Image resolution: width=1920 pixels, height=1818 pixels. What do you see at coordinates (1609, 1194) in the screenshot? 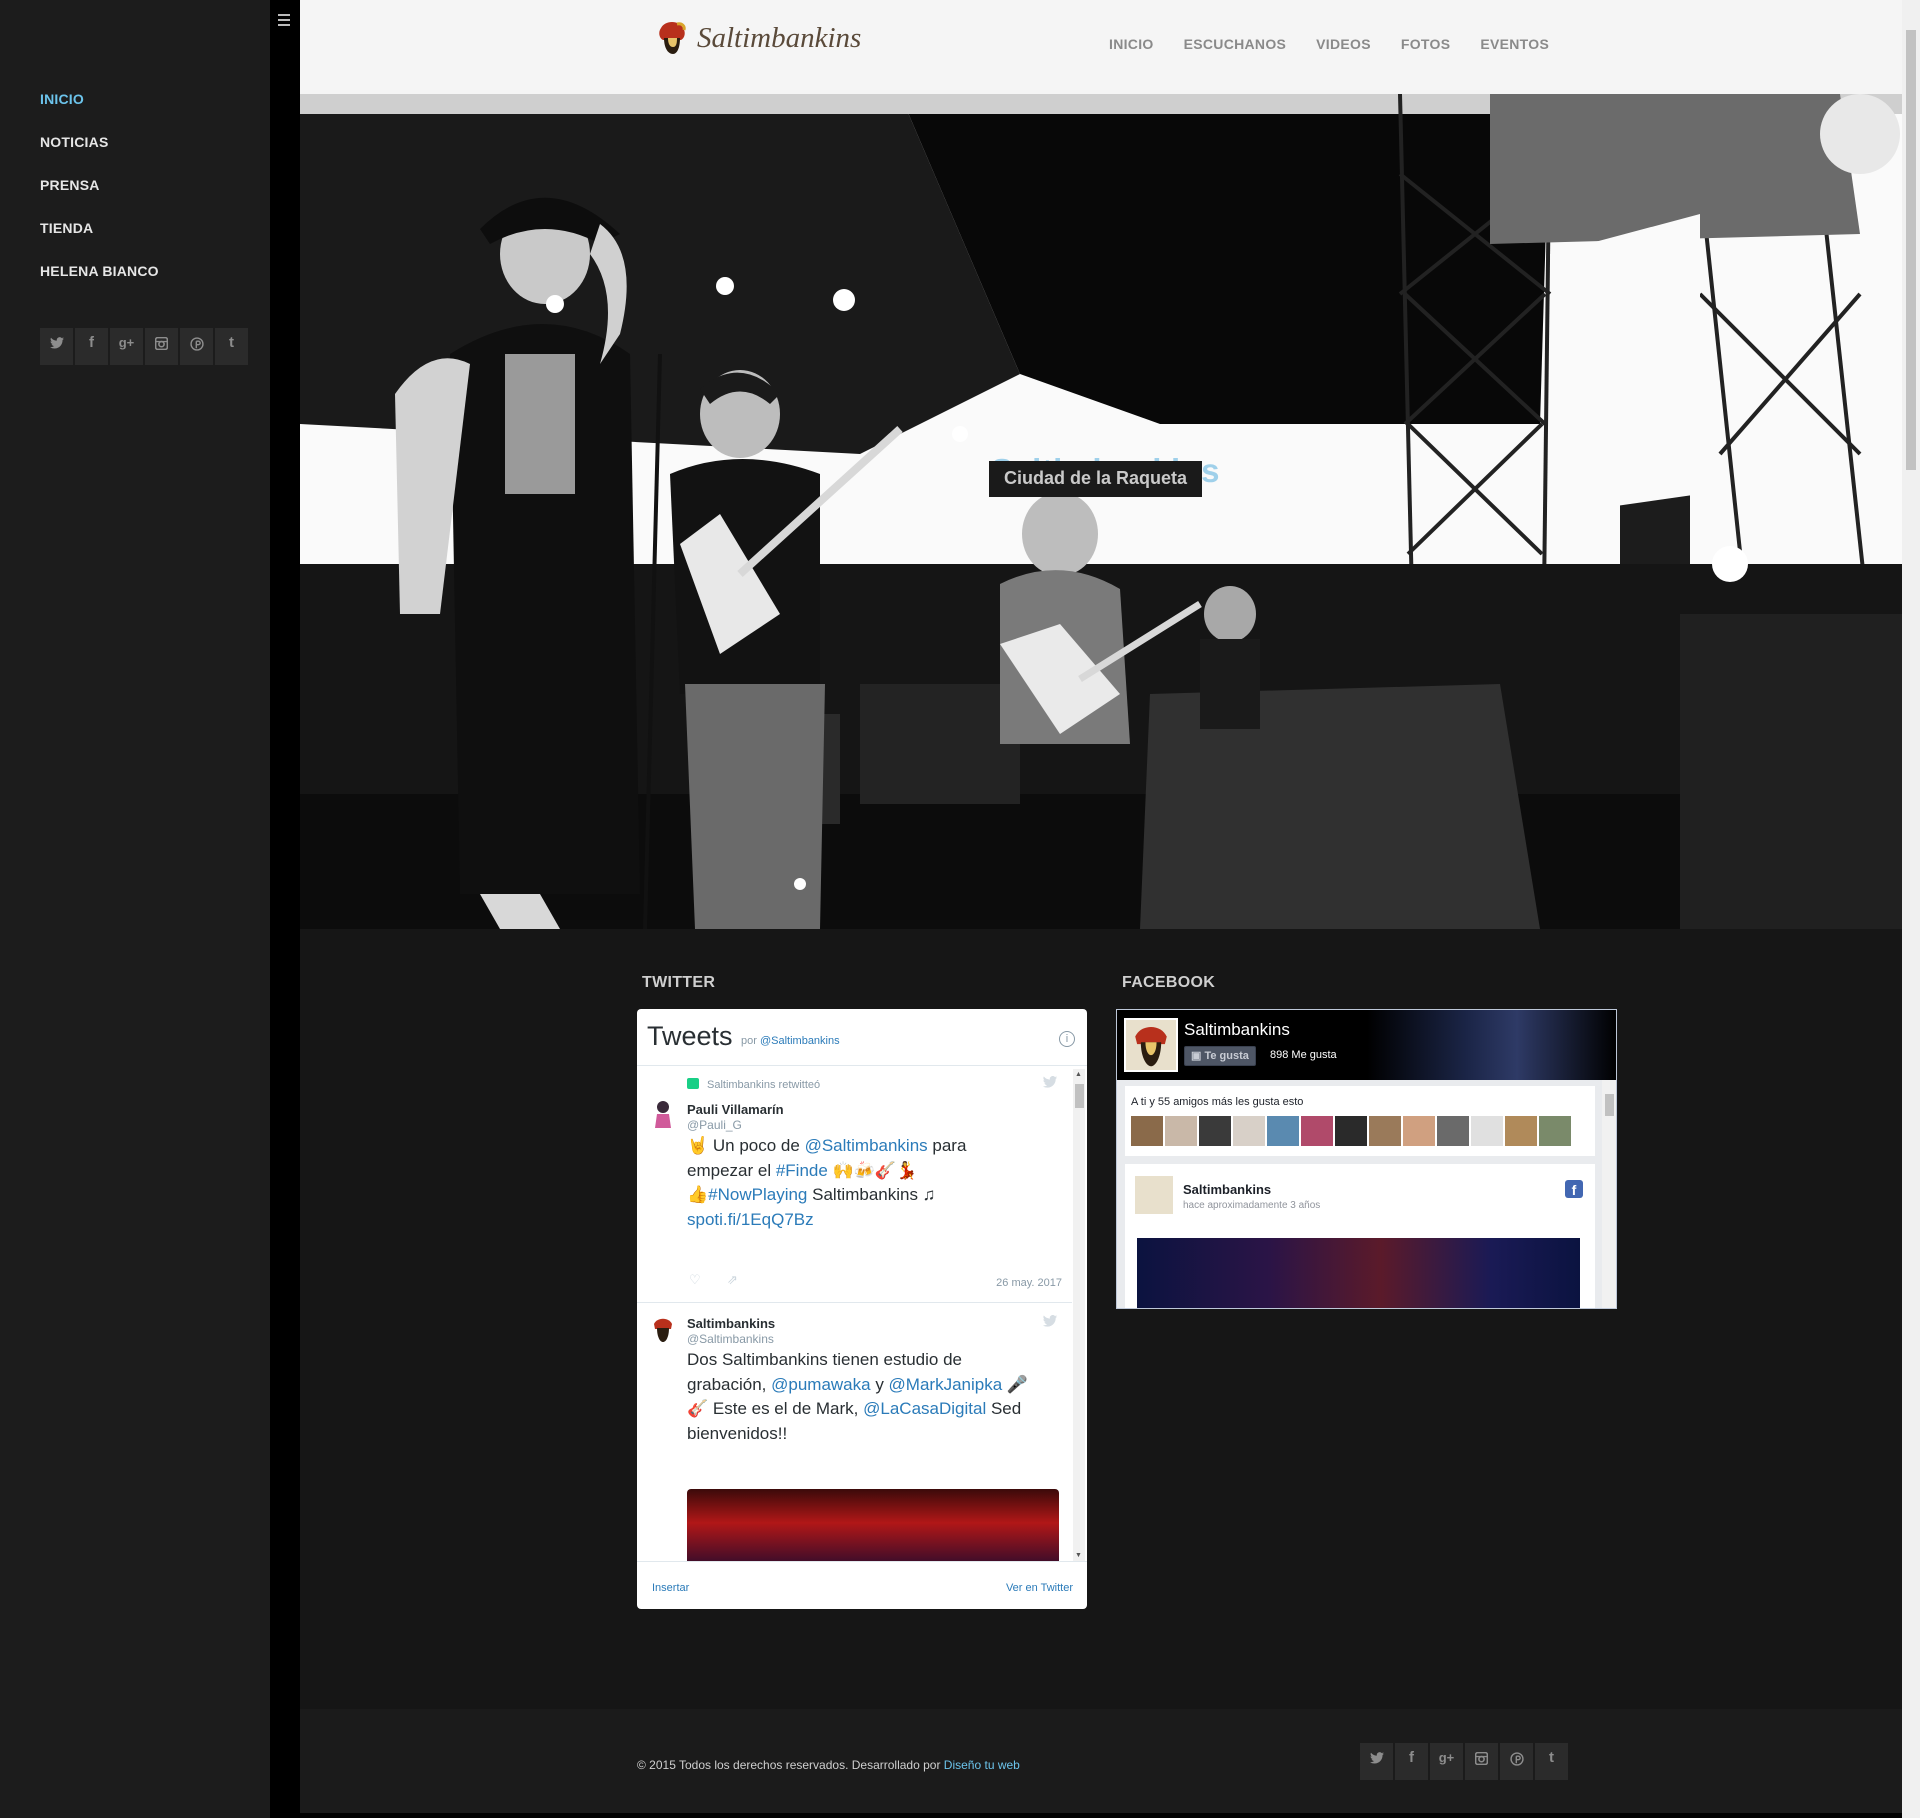
I see `facebook-feed-scrollbar` at bounding box center [1609, 1194].